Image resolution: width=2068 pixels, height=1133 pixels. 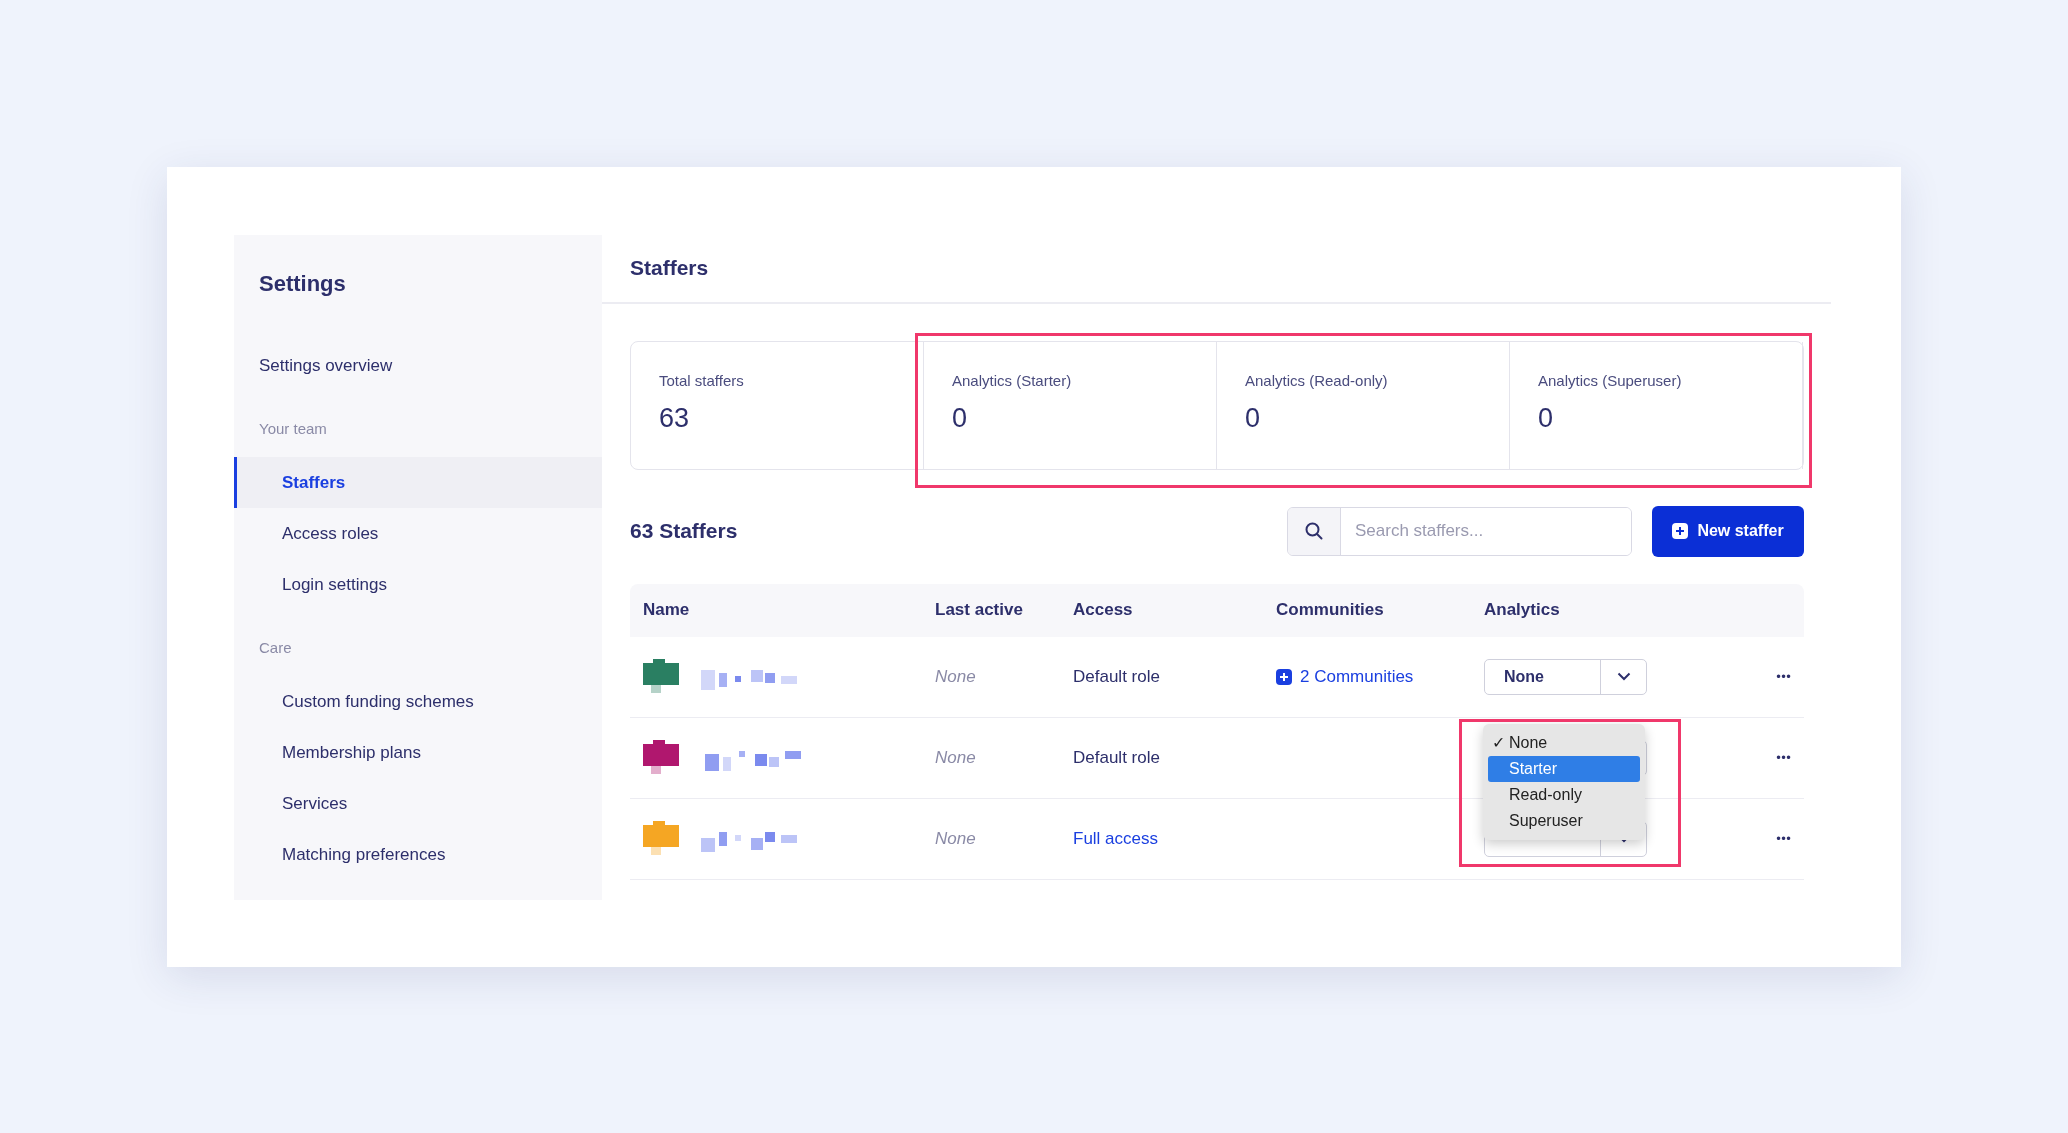 What do you see at coordinates (1012, 380) in the screenshot?
I see `stat-label: Analytics (Starter)` at bounding box center [1012, 380].